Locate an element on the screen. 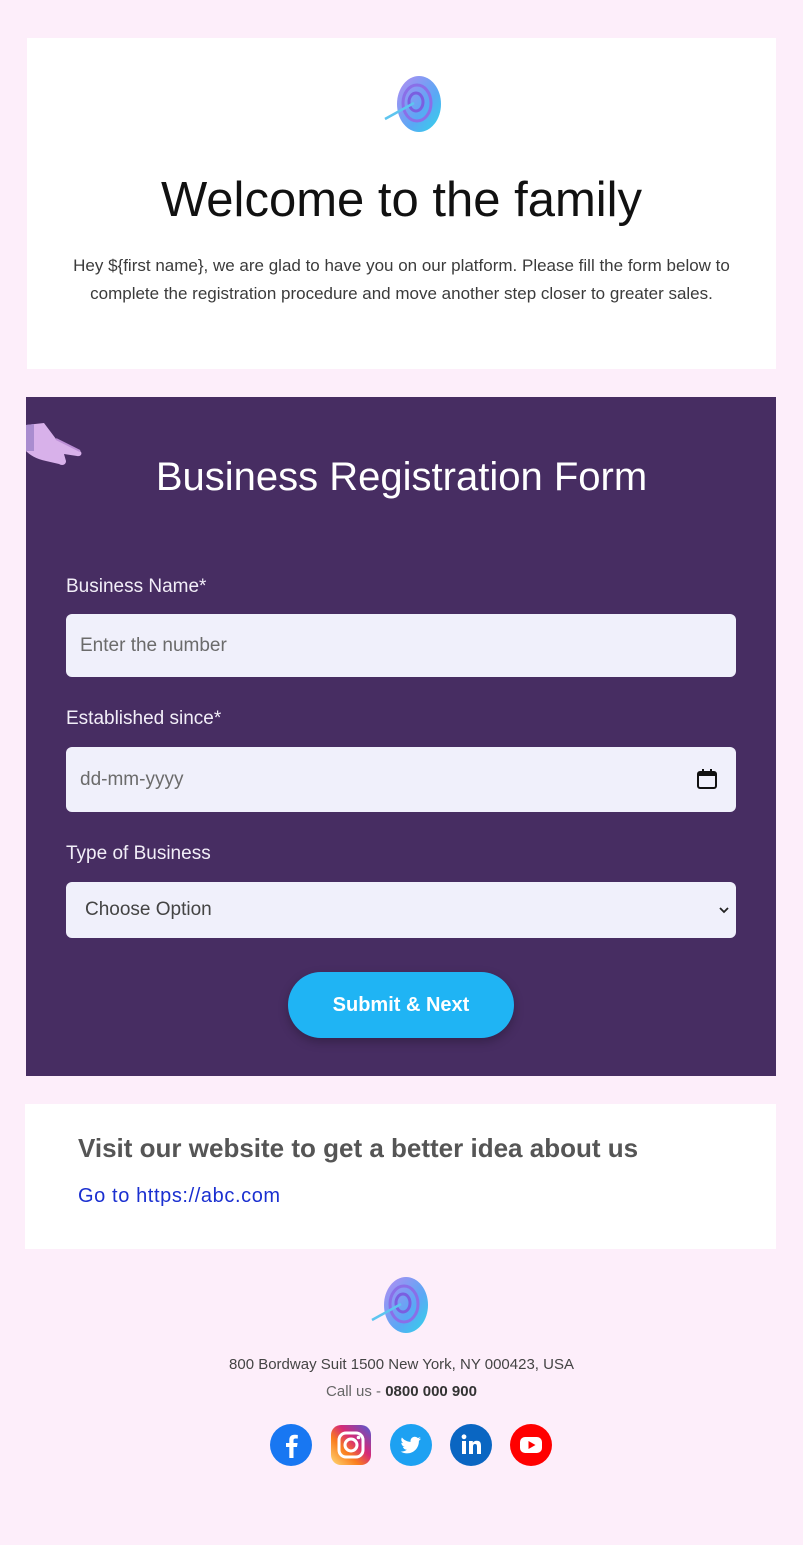 This screenshot has width=803, height=1545. phone-number: 0800 000 900 is located at coordinates (431, 1391).